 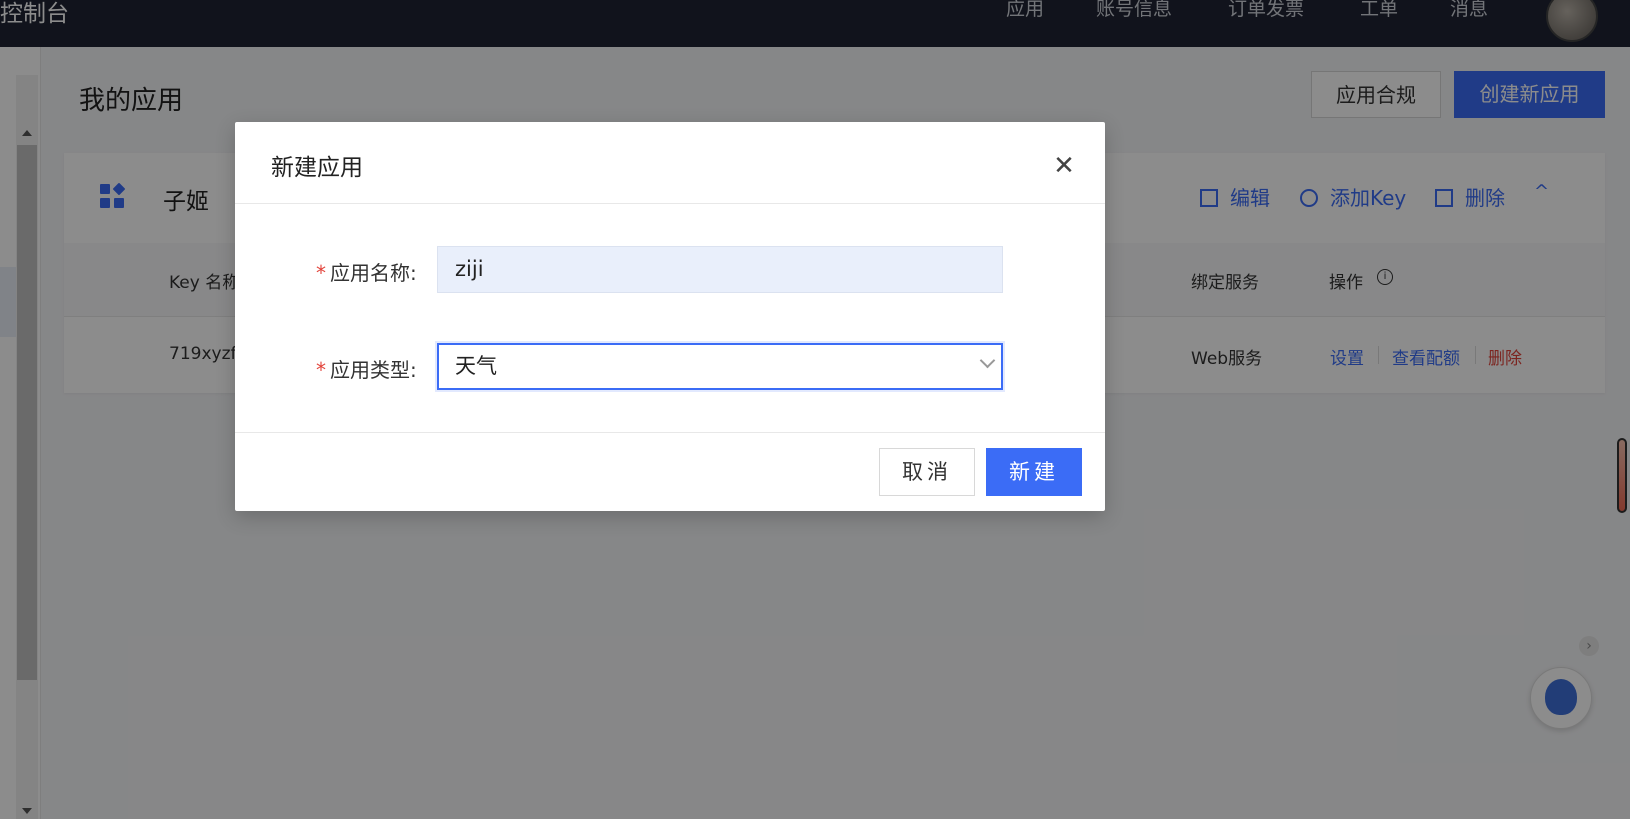 I want to click on create-button: 新建, so click(x=1034, y=472).